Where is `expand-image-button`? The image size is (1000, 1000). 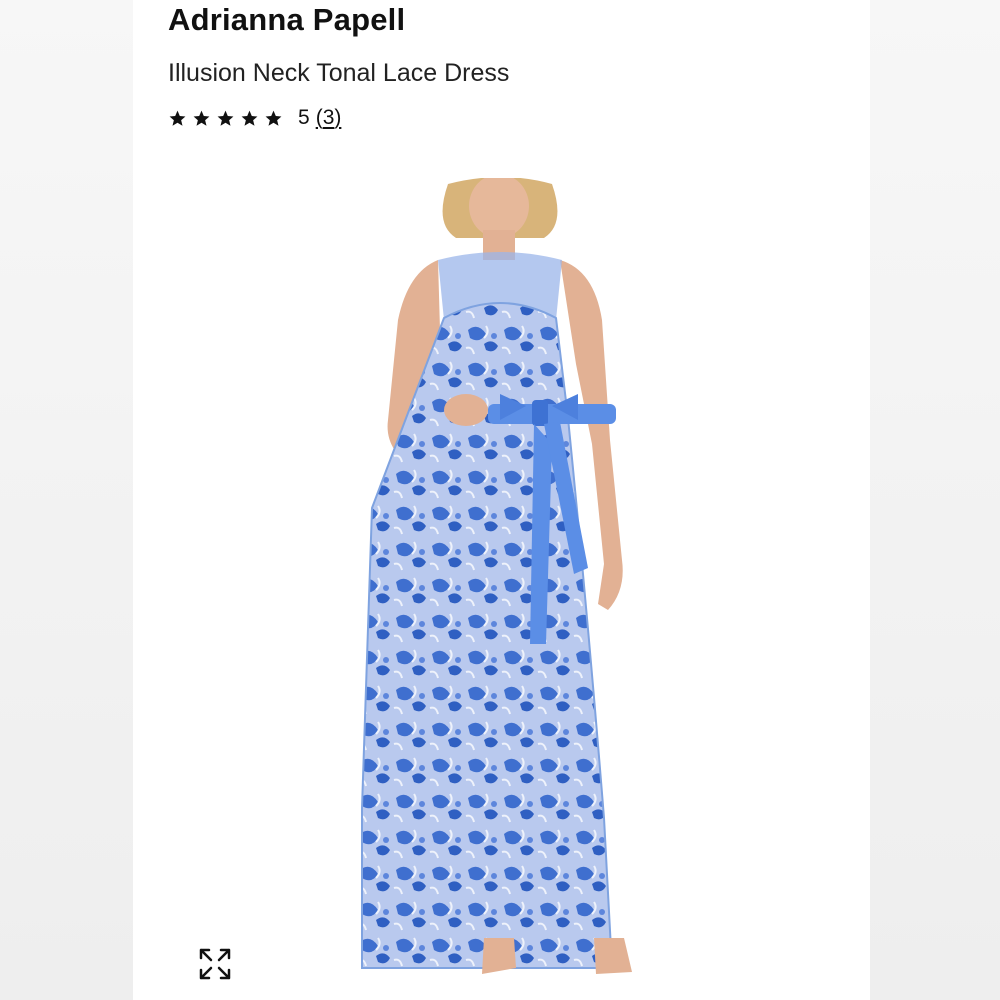 expand-image-button is located at coordinates (215, 964).